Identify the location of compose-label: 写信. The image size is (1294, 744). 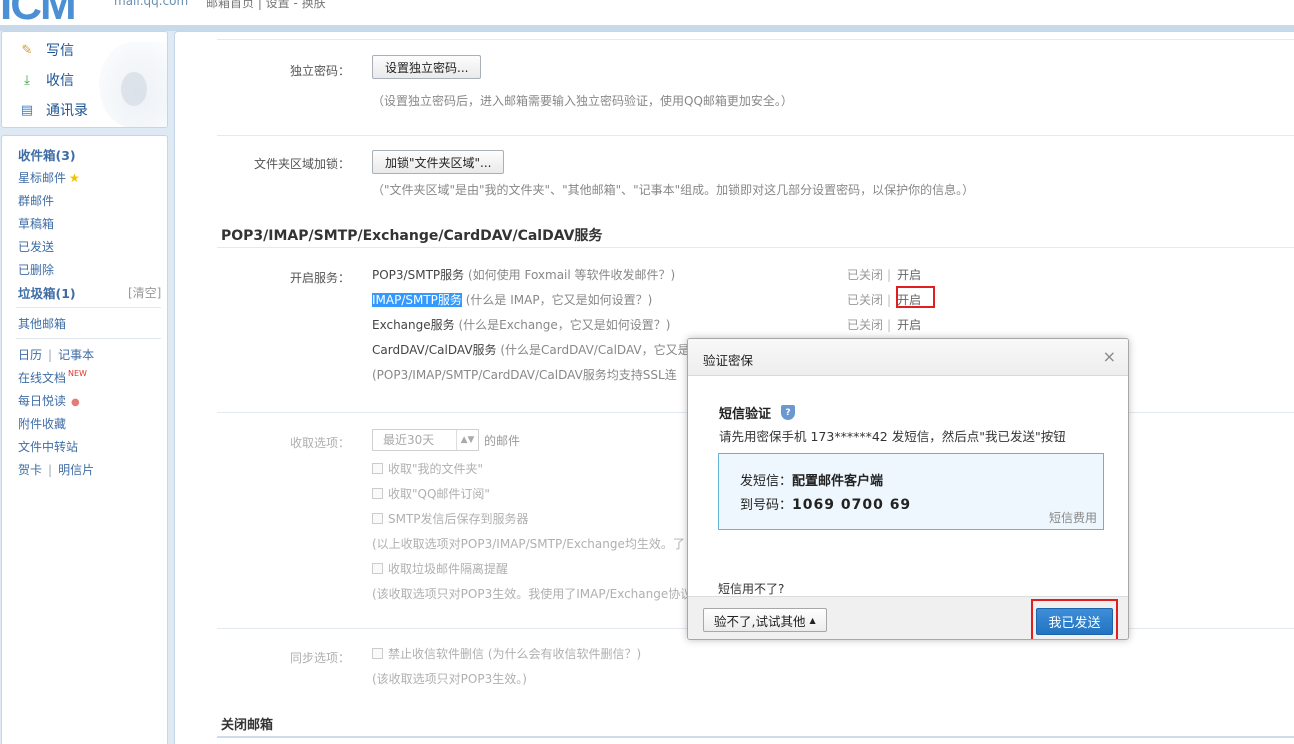
(60, 51).